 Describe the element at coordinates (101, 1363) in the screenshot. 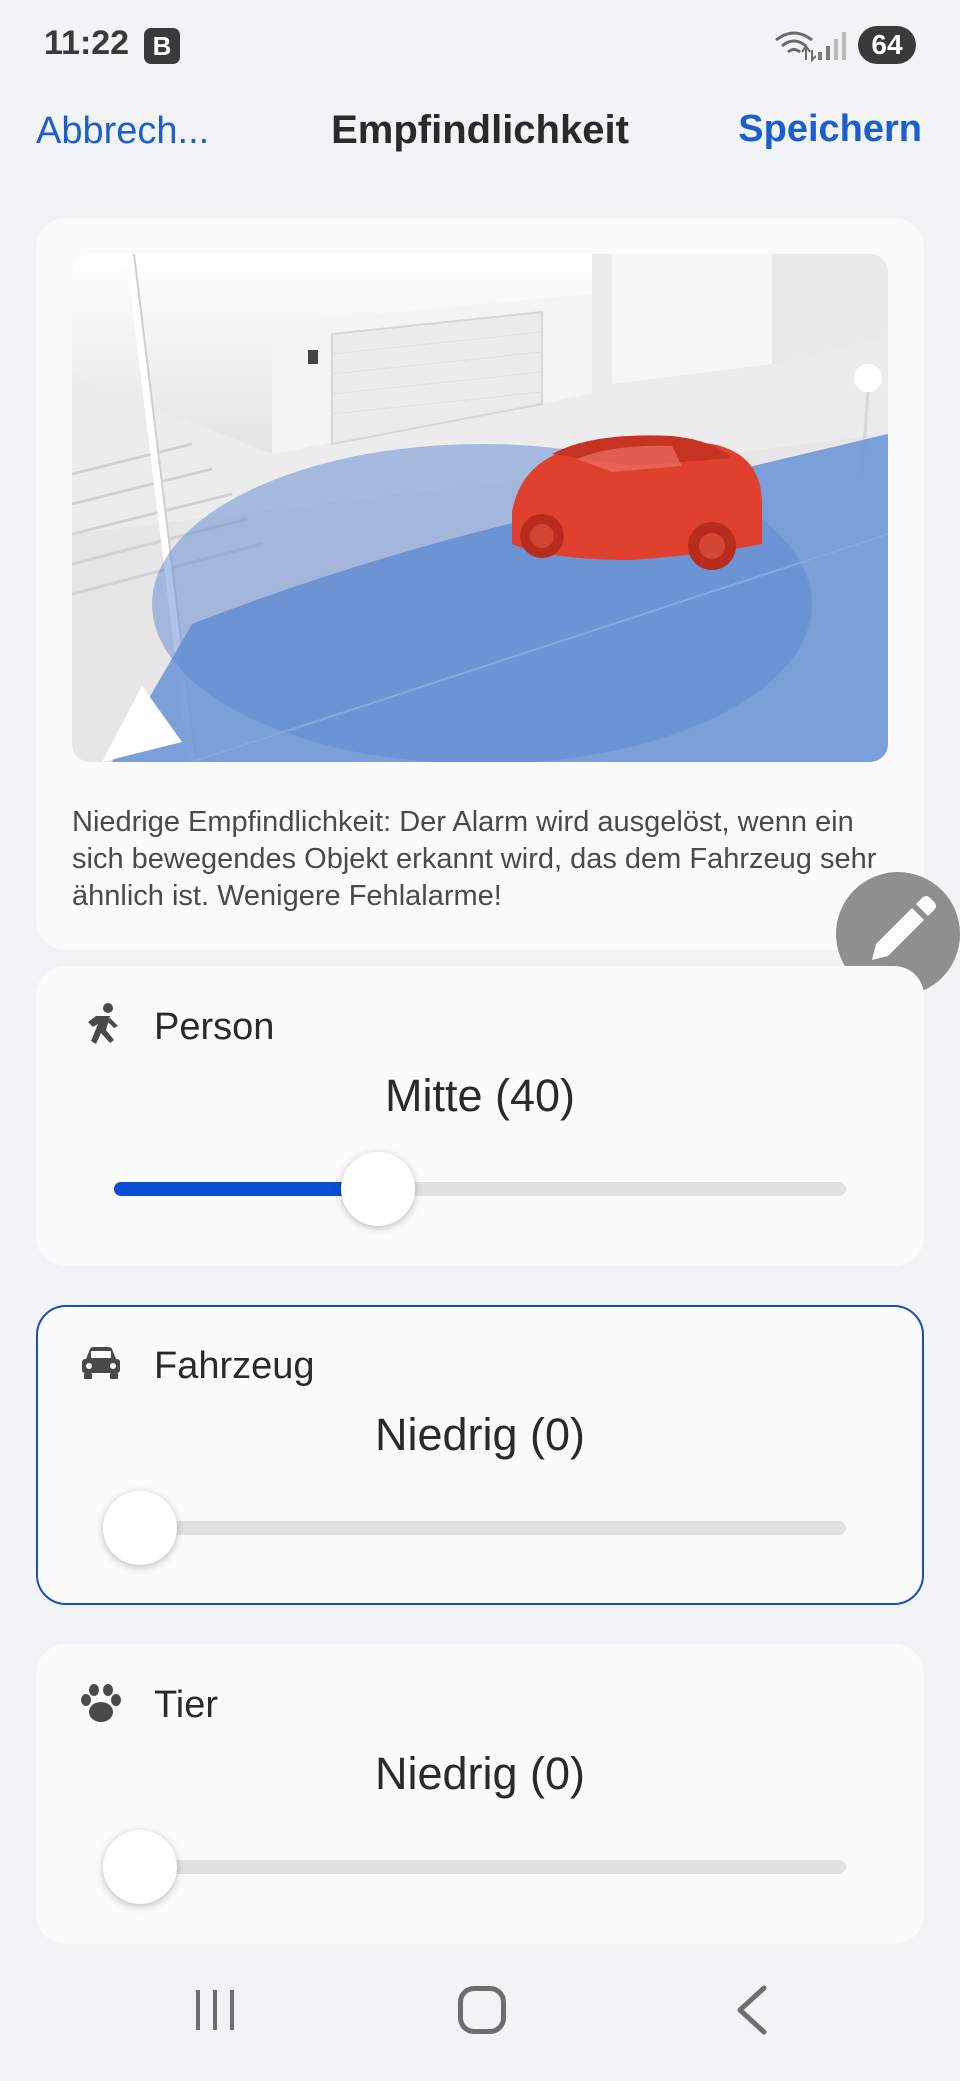

I see `car-icon` at that location.